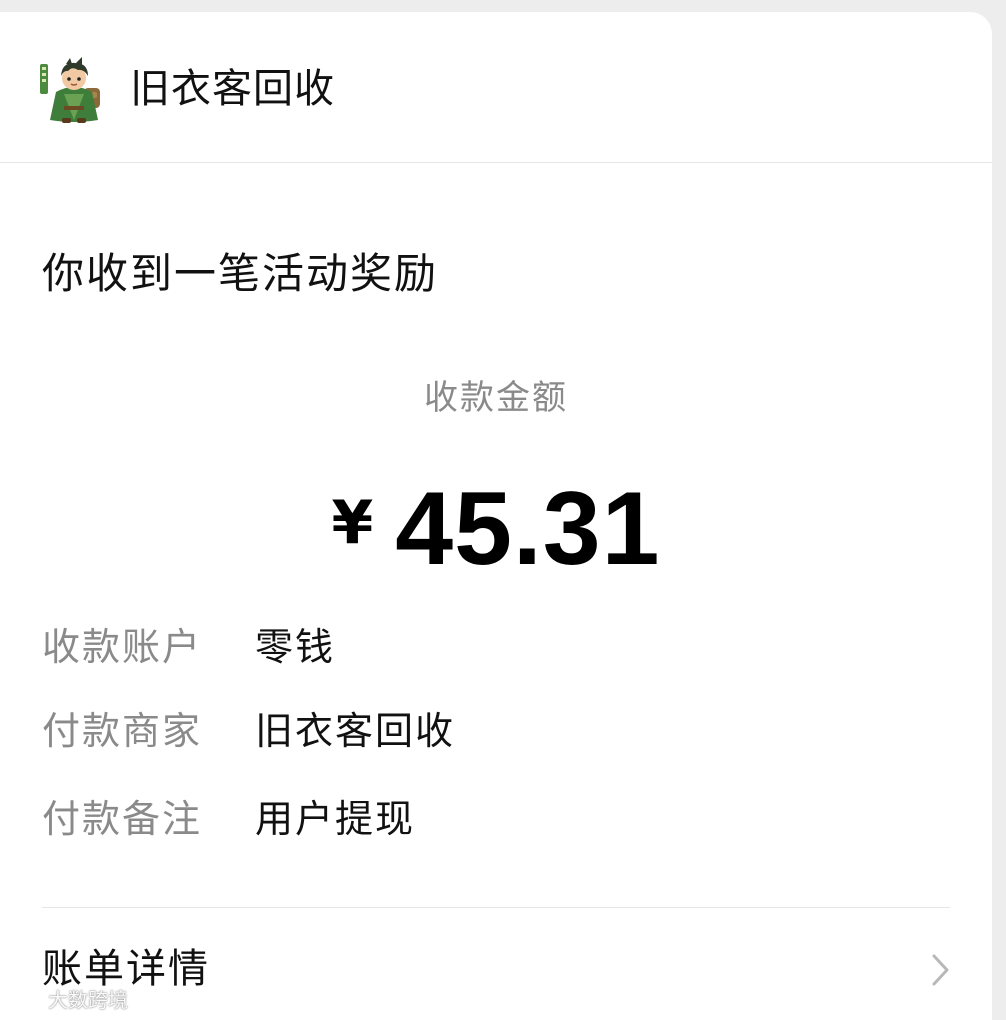  Describe the element at coordinates (240, 273) in the screenshot. I see `notice-title: 你收到一笔活动奖励` at that location.